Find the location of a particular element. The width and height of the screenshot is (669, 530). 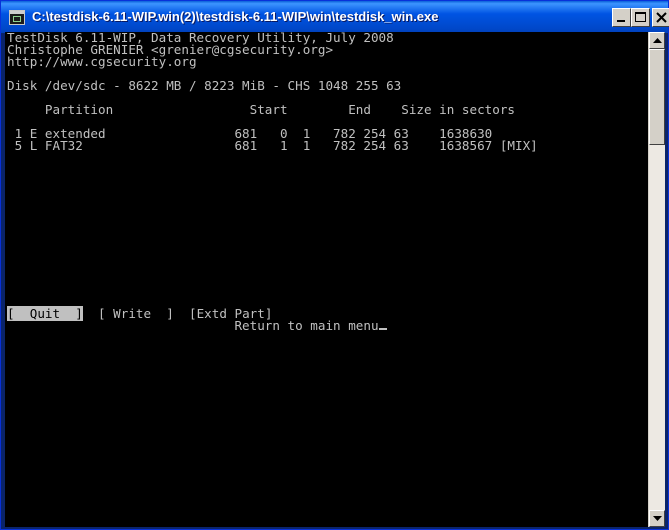

menu-hint-text: Return to main menu is located at coordinates (306, 325).